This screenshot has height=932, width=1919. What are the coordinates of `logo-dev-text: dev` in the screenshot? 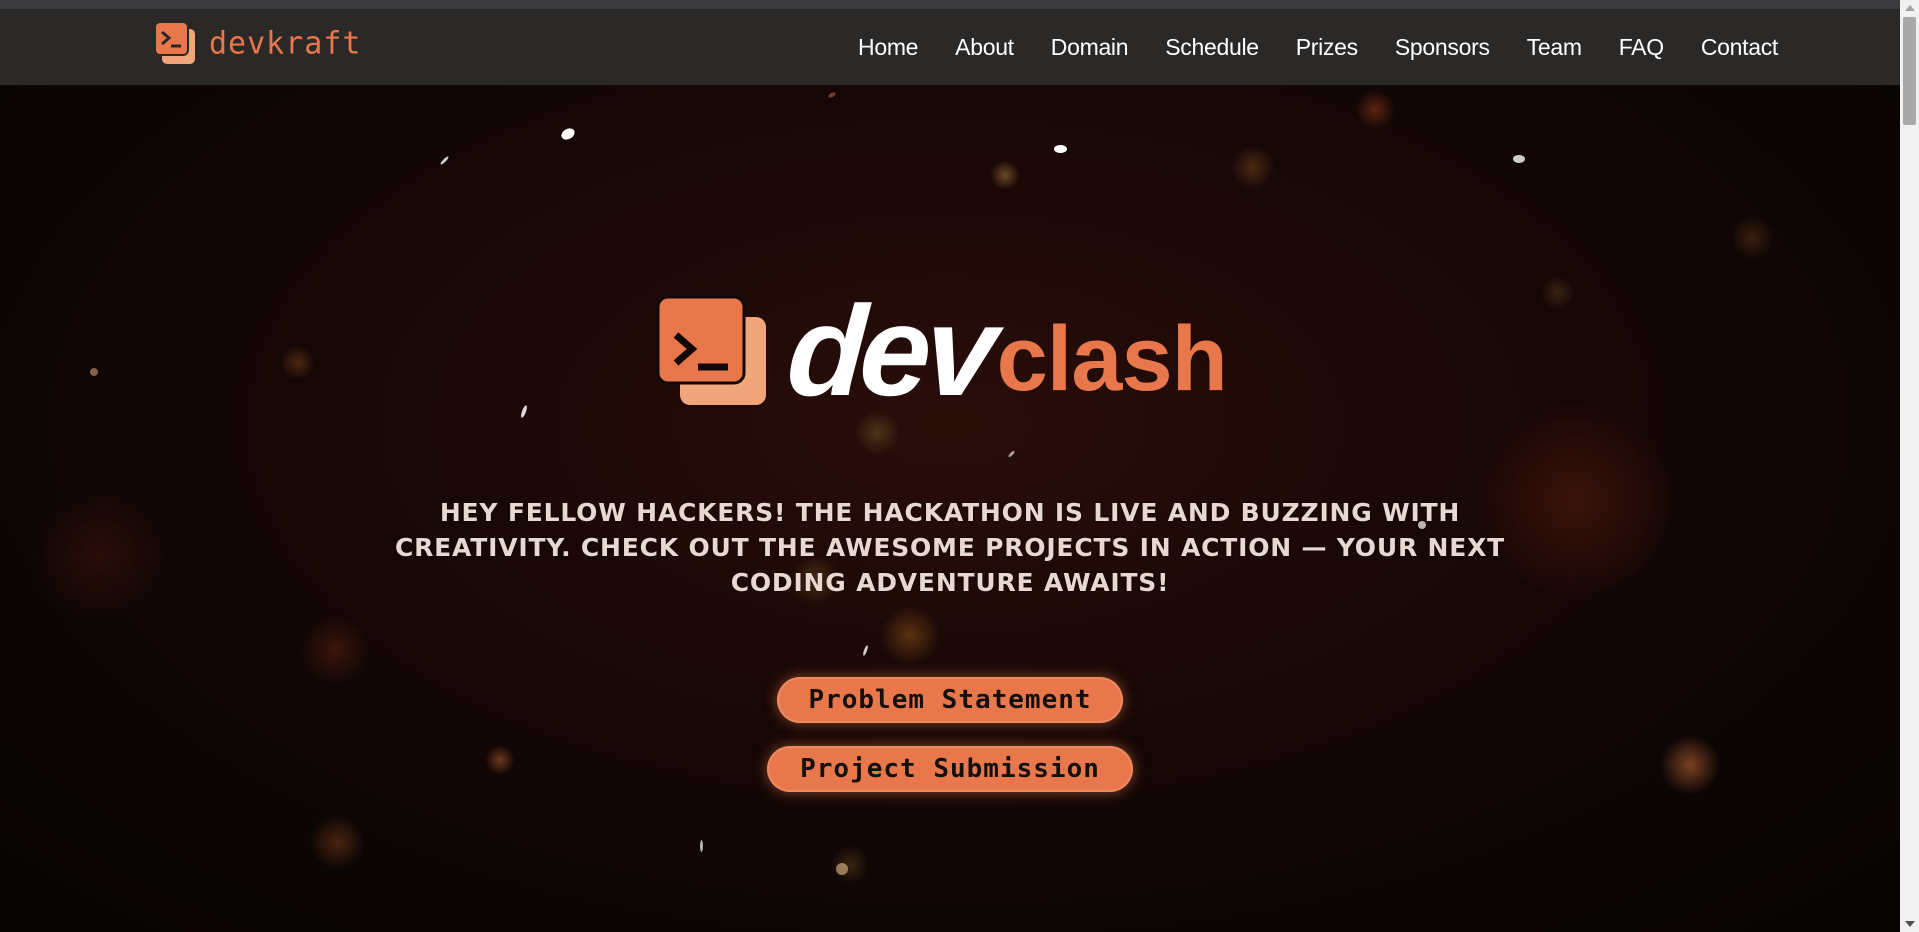 It's located at (889, 351).